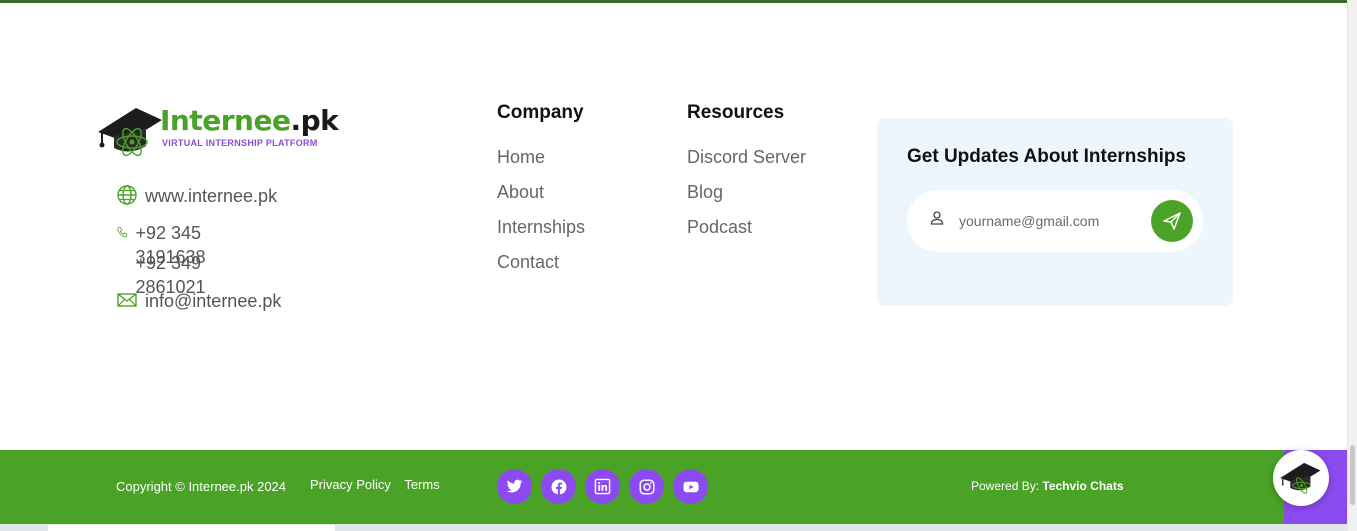 The image size is (1357, 531). I want to click on globe-icon, so click(127, 195).